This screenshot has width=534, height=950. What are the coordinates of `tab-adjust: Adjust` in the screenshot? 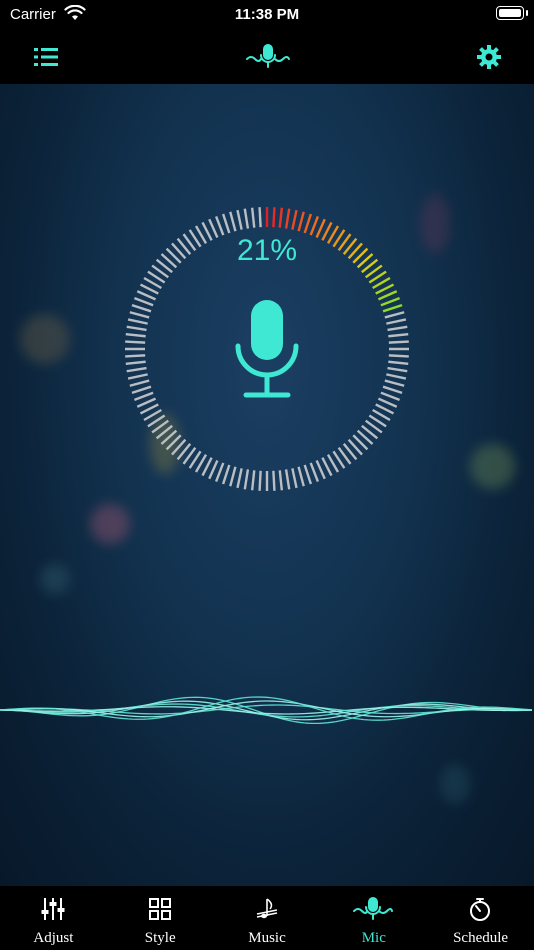 It's located at (53, 918).